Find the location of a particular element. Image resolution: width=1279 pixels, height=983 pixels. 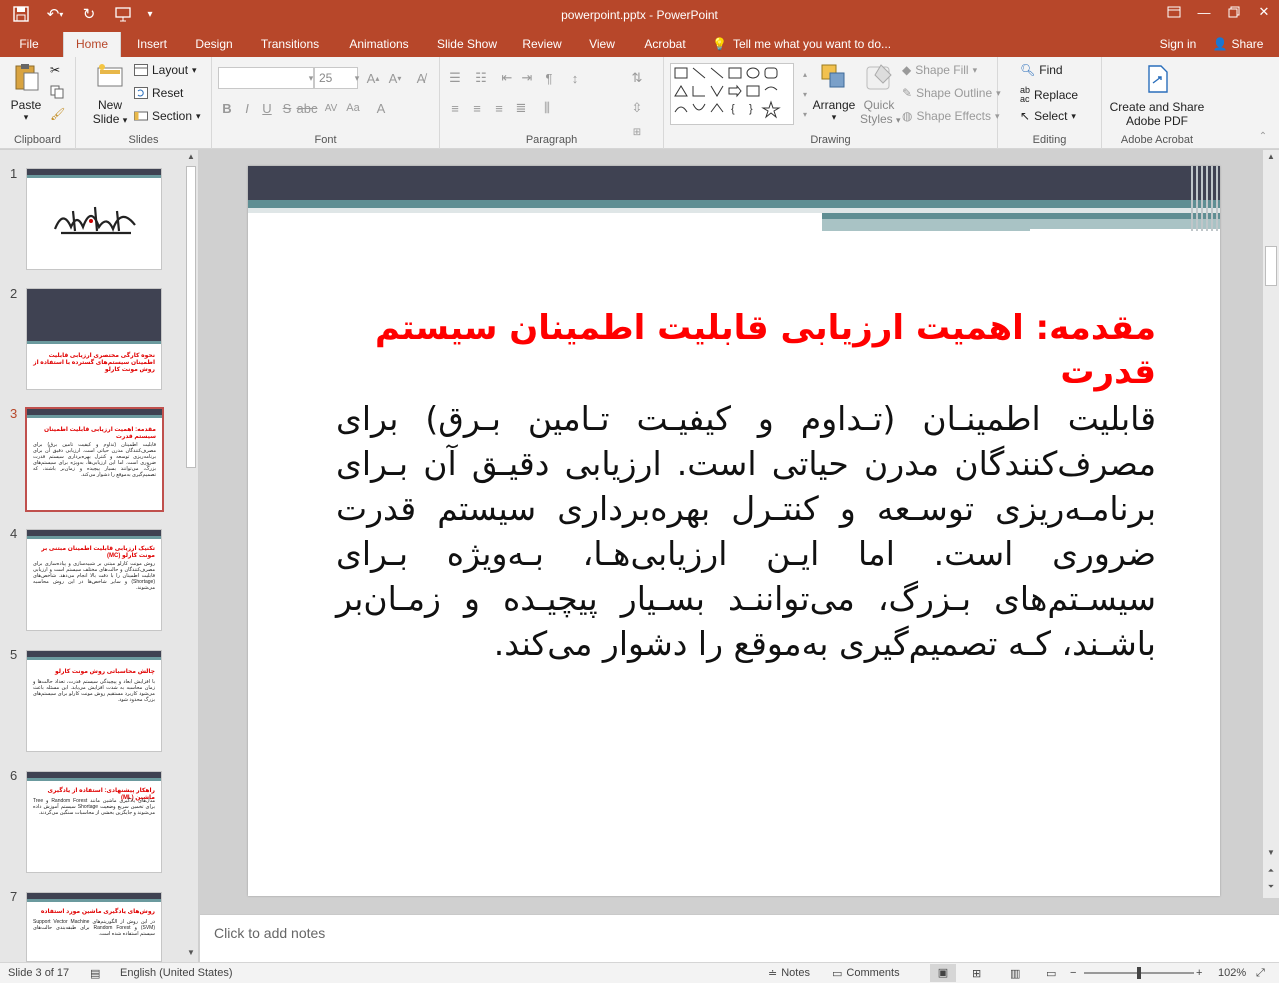

thumb-stripe is located at coordinates (94, 779).